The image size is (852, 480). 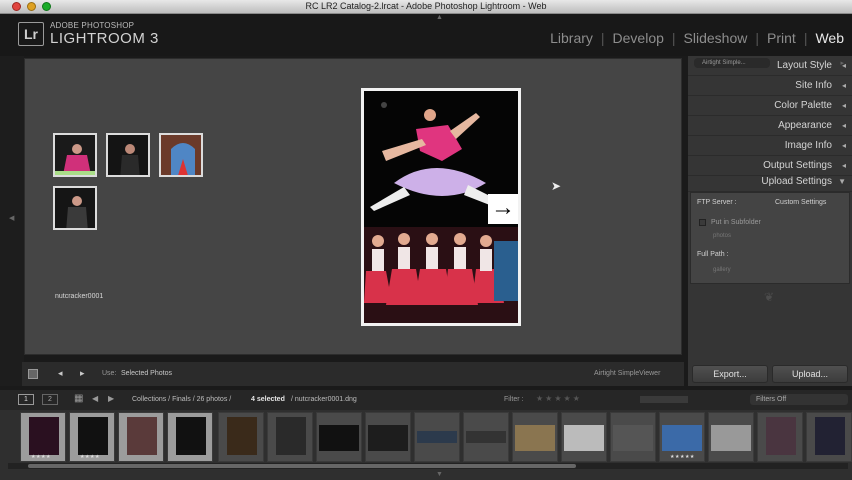 I want to click on forward-icon: ▶, so click(x=111, y=398).